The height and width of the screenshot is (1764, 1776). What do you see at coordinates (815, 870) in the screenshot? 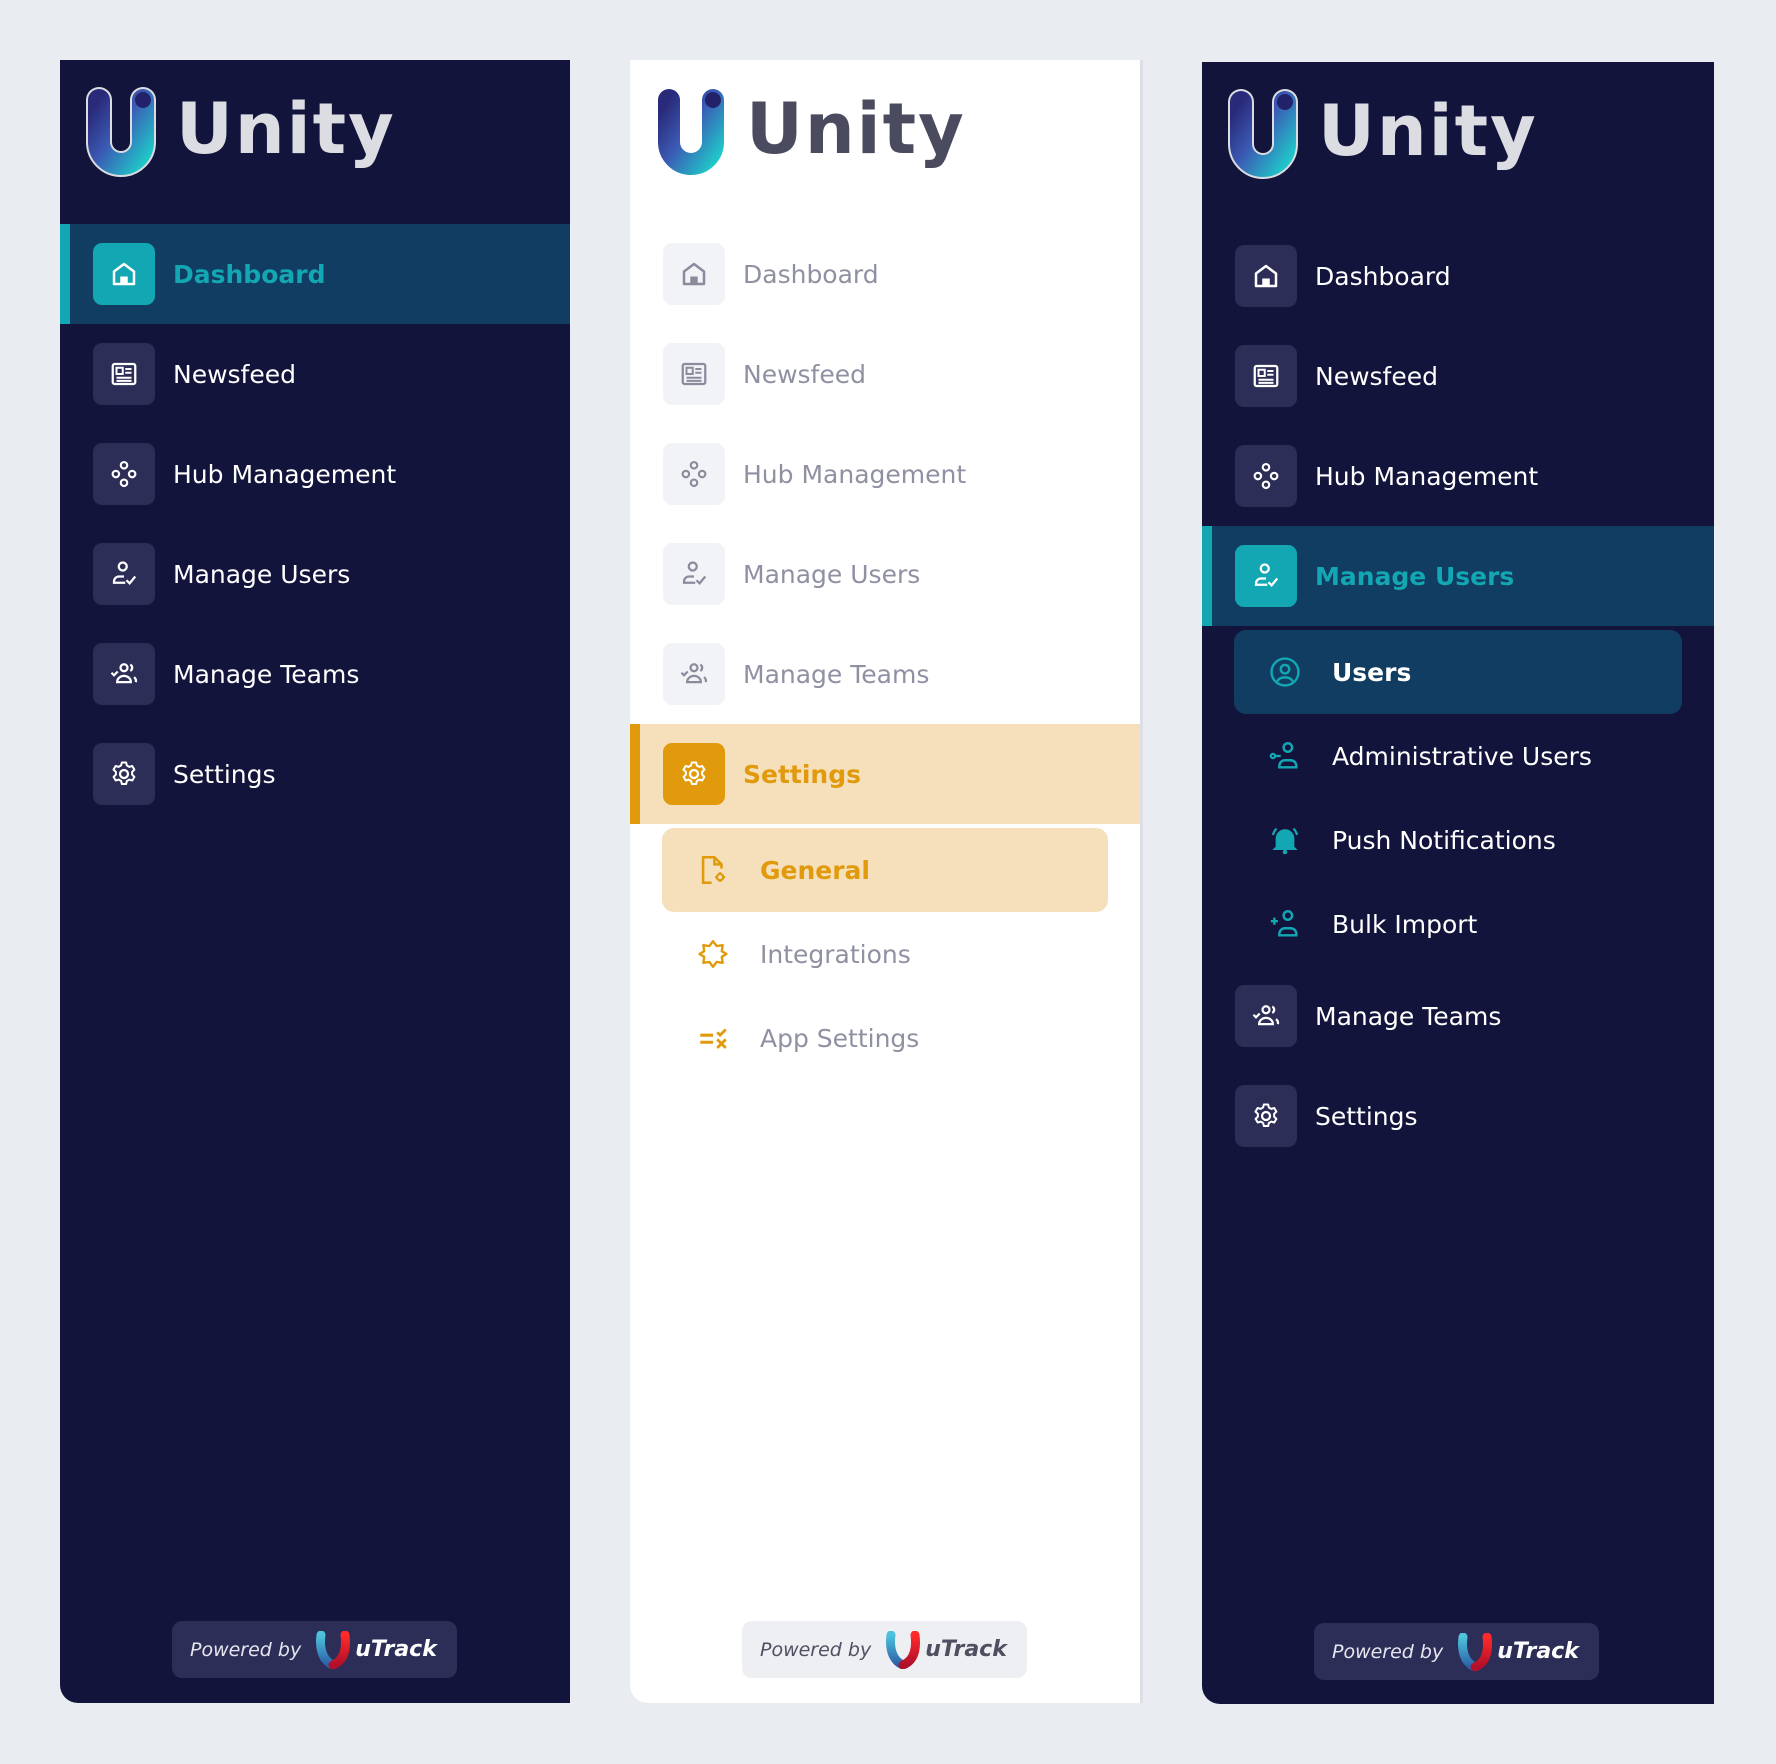
I see `subnav-label: General` at bounding box center [815, 870].